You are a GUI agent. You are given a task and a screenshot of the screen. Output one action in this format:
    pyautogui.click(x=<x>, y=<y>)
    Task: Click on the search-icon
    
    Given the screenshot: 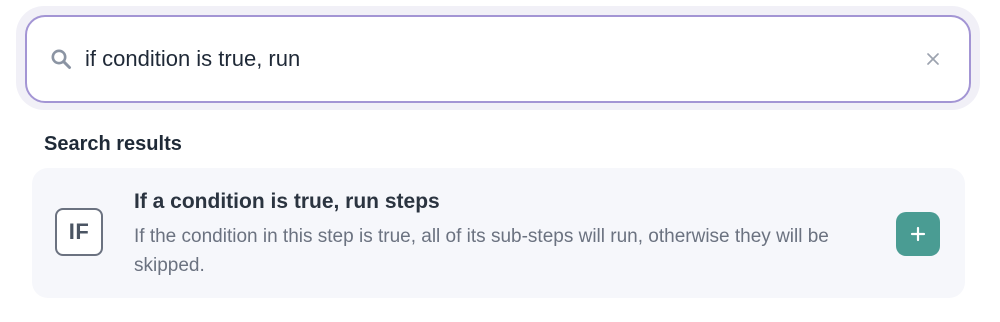 What is the action you would take?
    pyautogui.click(x=61, y=59)
    